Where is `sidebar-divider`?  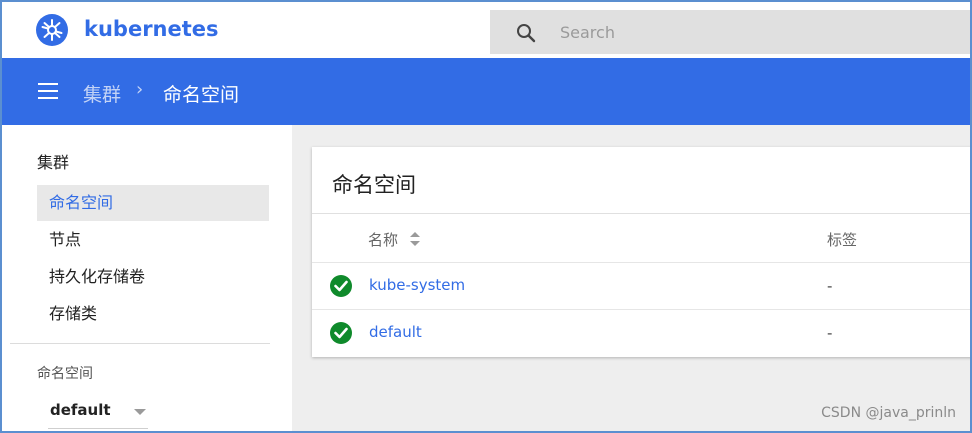 sidebar-divider is located at coordinates (140, 343).